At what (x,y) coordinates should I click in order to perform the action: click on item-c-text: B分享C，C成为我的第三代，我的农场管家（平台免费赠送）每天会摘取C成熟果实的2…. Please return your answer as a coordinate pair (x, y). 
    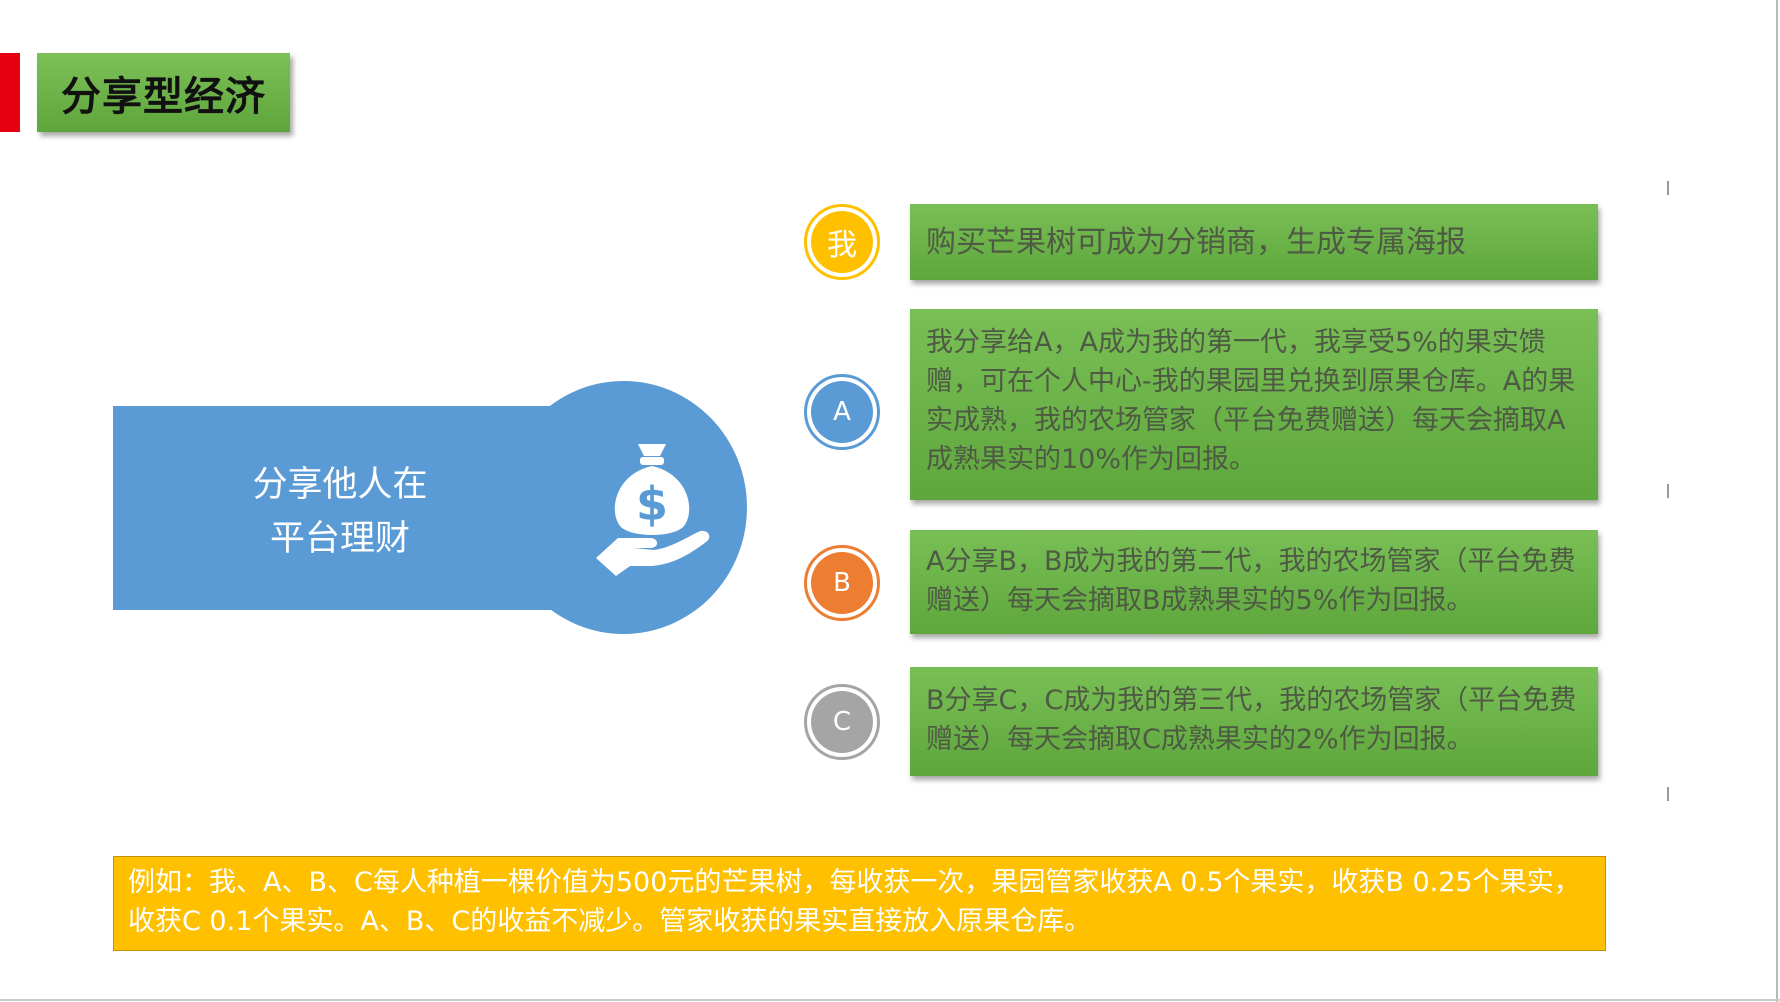
    Looking at the image, I should click on (1251, 720).